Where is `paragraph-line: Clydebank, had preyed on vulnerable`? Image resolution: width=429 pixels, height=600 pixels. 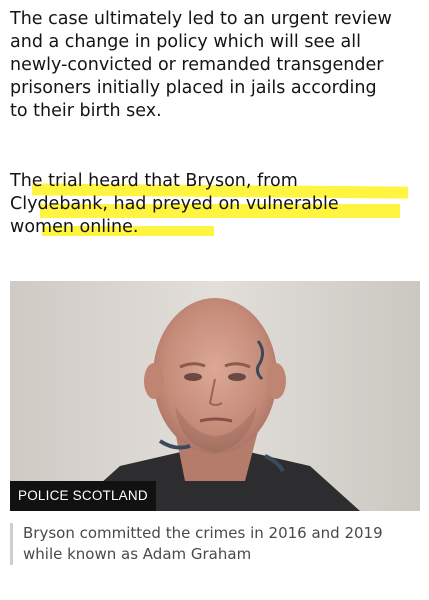 paragraph-line: Clydebank, had preyed on vulnerable is located at coordinates (174, 204).